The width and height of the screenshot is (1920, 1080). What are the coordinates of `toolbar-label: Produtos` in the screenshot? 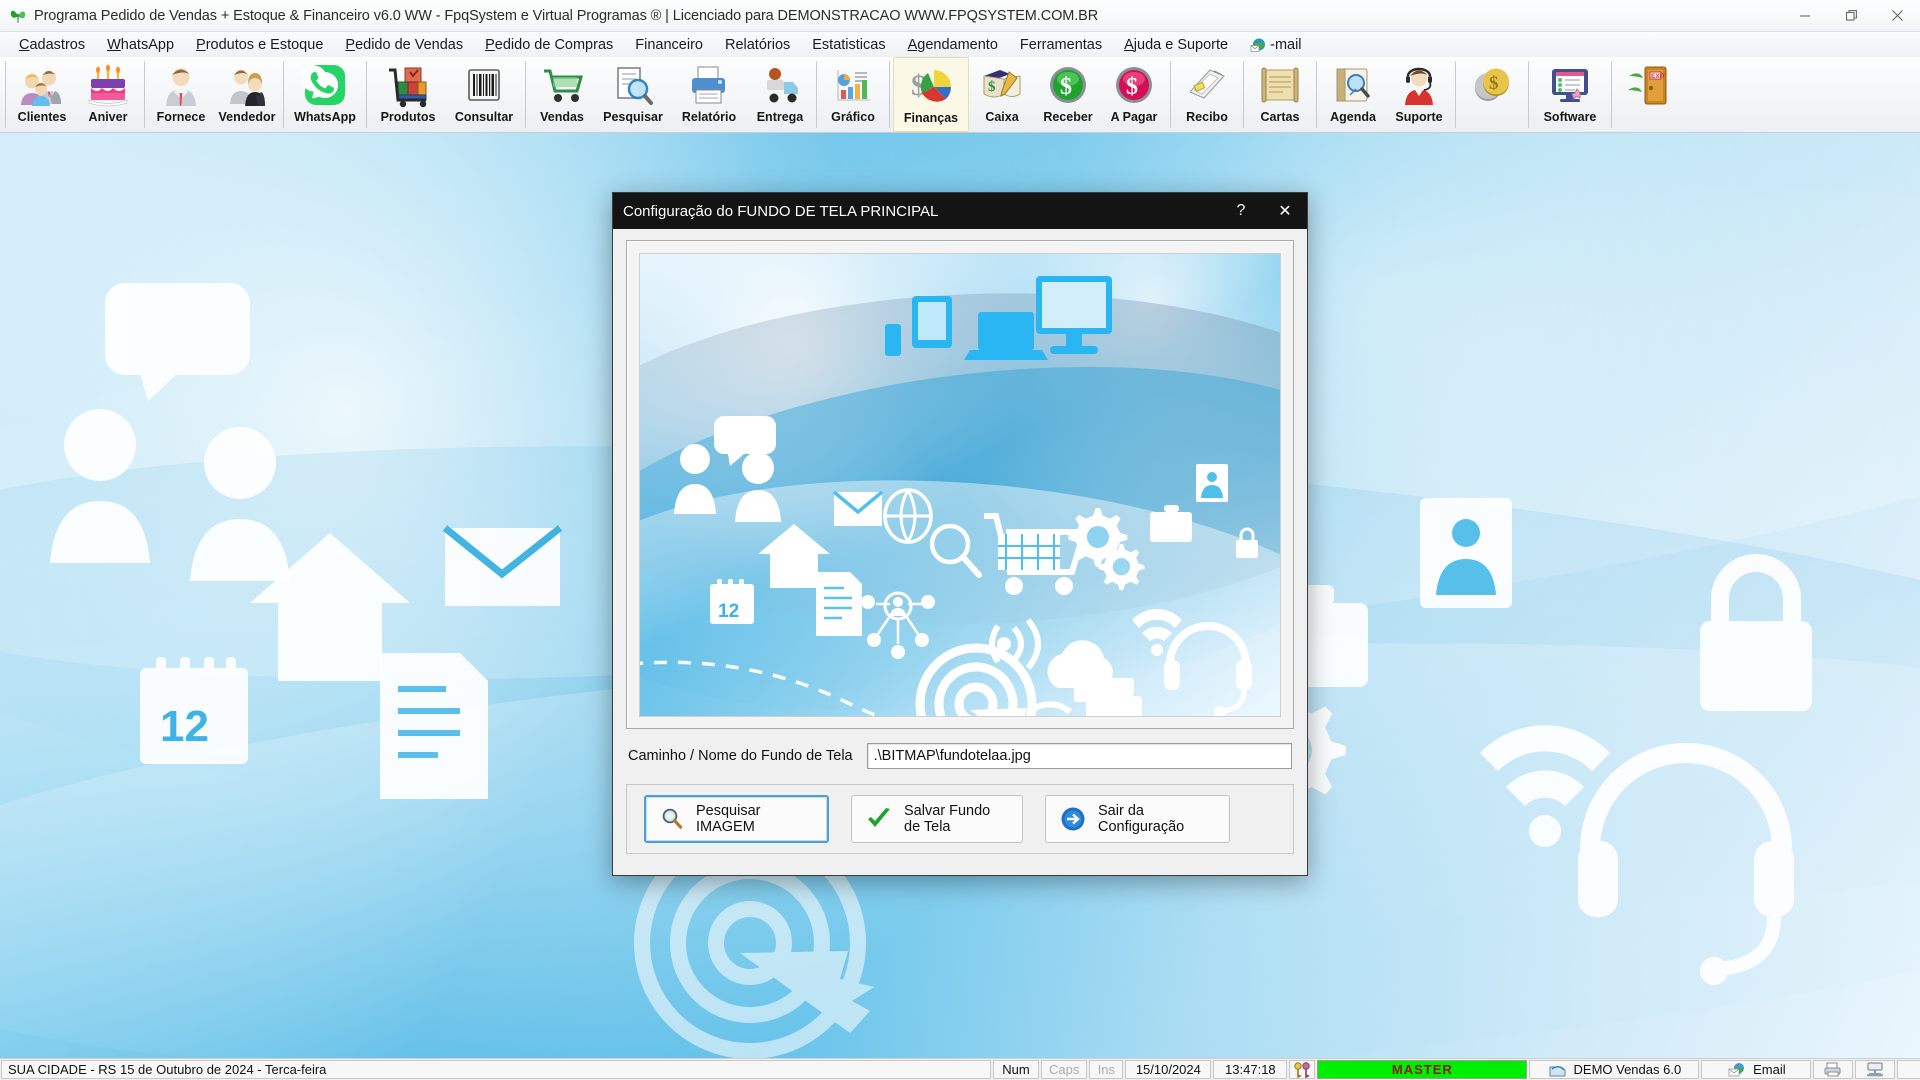 It's located at (408, 117).